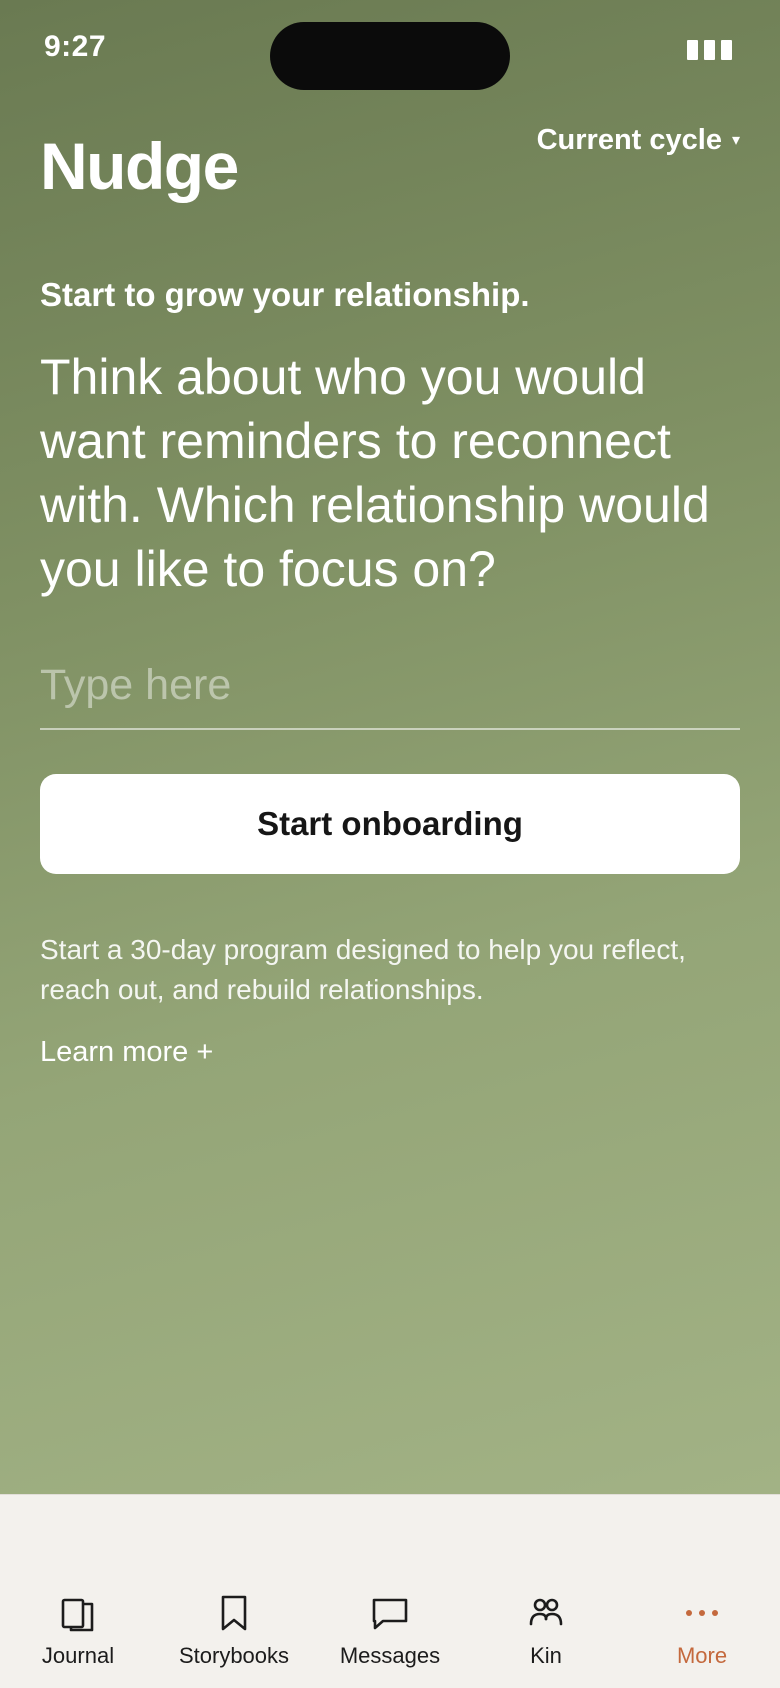 The image size is (780, 1688). What do you see at coordinates (285, 294) in the screenshot?
I see `section-subhead: Start to grow your relationship.` at bounding box center [285, 294].